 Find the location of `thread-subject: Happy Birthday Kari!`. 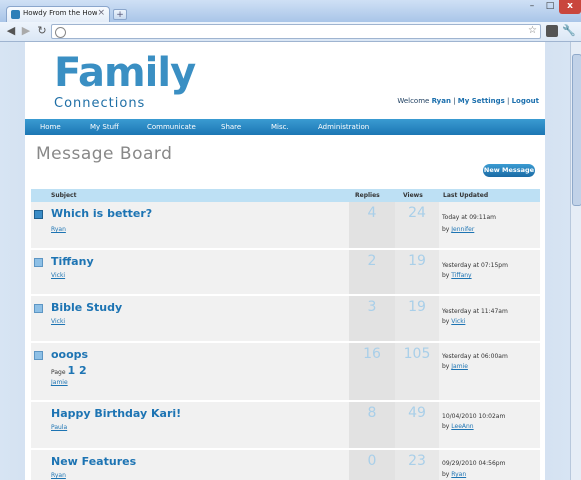

thread-subject: Happy Birthday Kari! is located at coordinates (116, 413).